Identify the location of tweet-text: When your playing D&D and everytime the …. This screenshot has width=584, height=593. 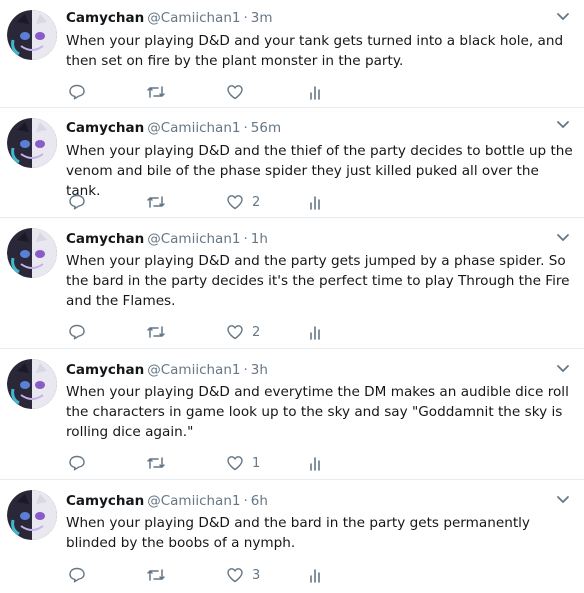
(317, 412).